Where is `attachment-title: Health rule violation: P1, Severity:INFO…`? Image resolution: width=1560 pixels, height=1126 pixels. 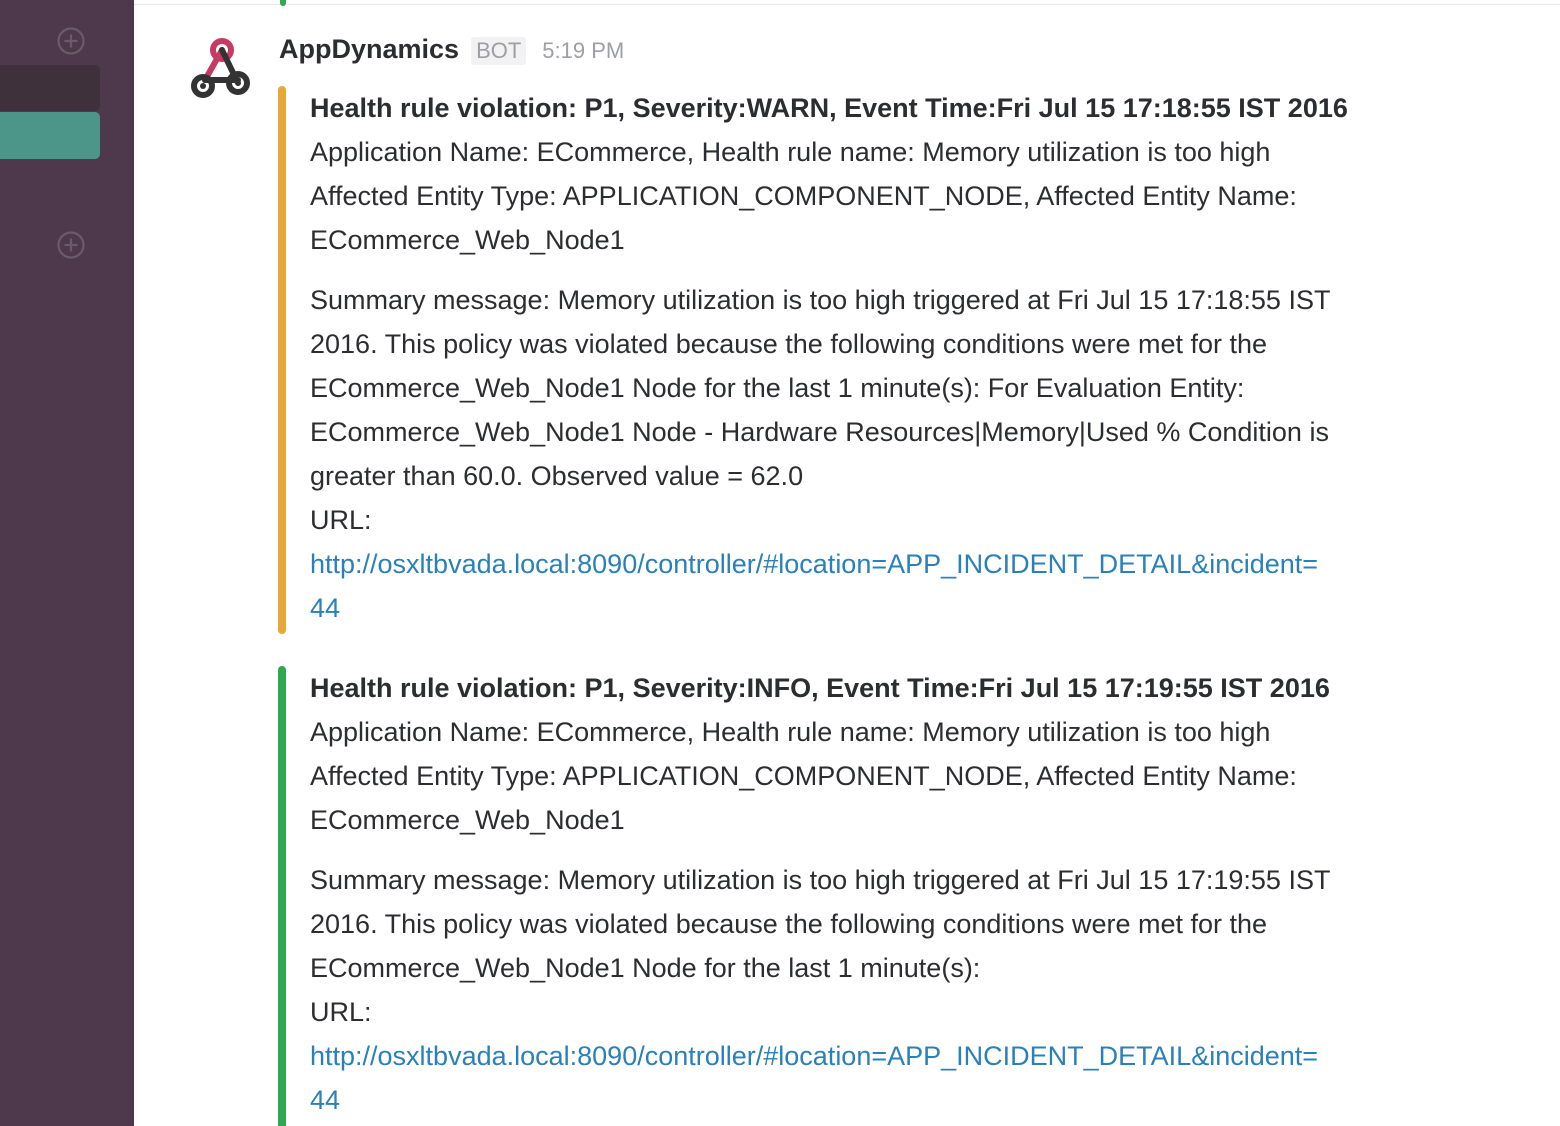
attachment-title: Health rule violation: P1, Severity:INFO… is located at coordinates (820, 688).